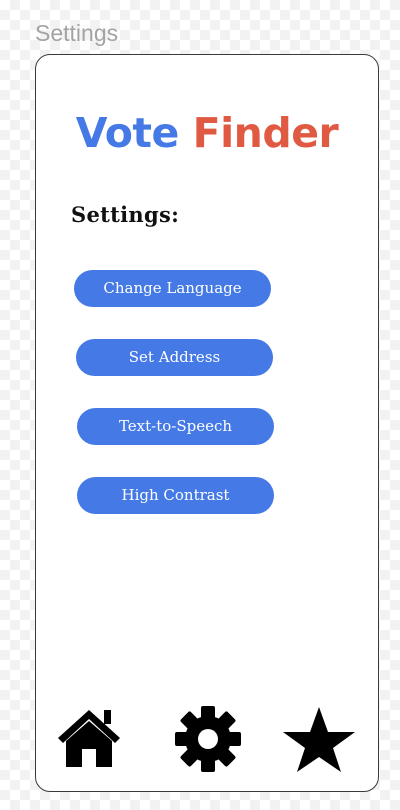 The width and height of the screenshot is (400, 810). Describe the element at coordinates (172, 288) in the screenshot. I see `change-language-button: Change Language` at that location.